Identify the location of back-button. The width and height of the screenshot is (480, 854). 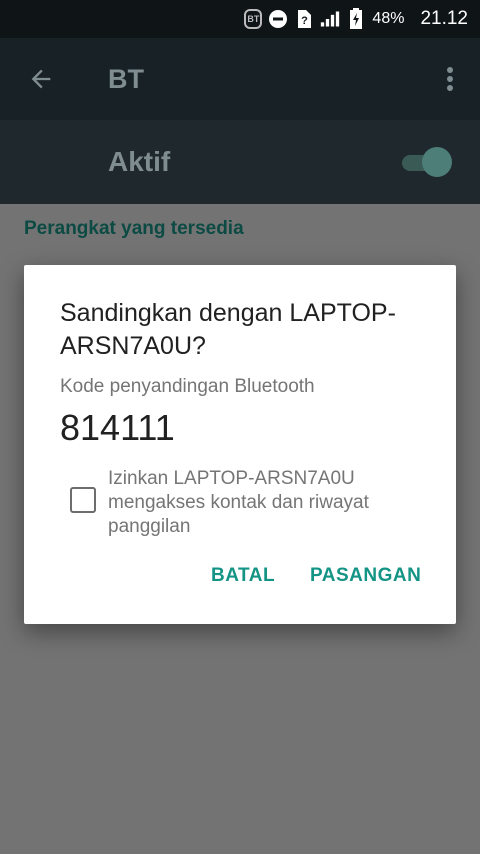
(41, 79).